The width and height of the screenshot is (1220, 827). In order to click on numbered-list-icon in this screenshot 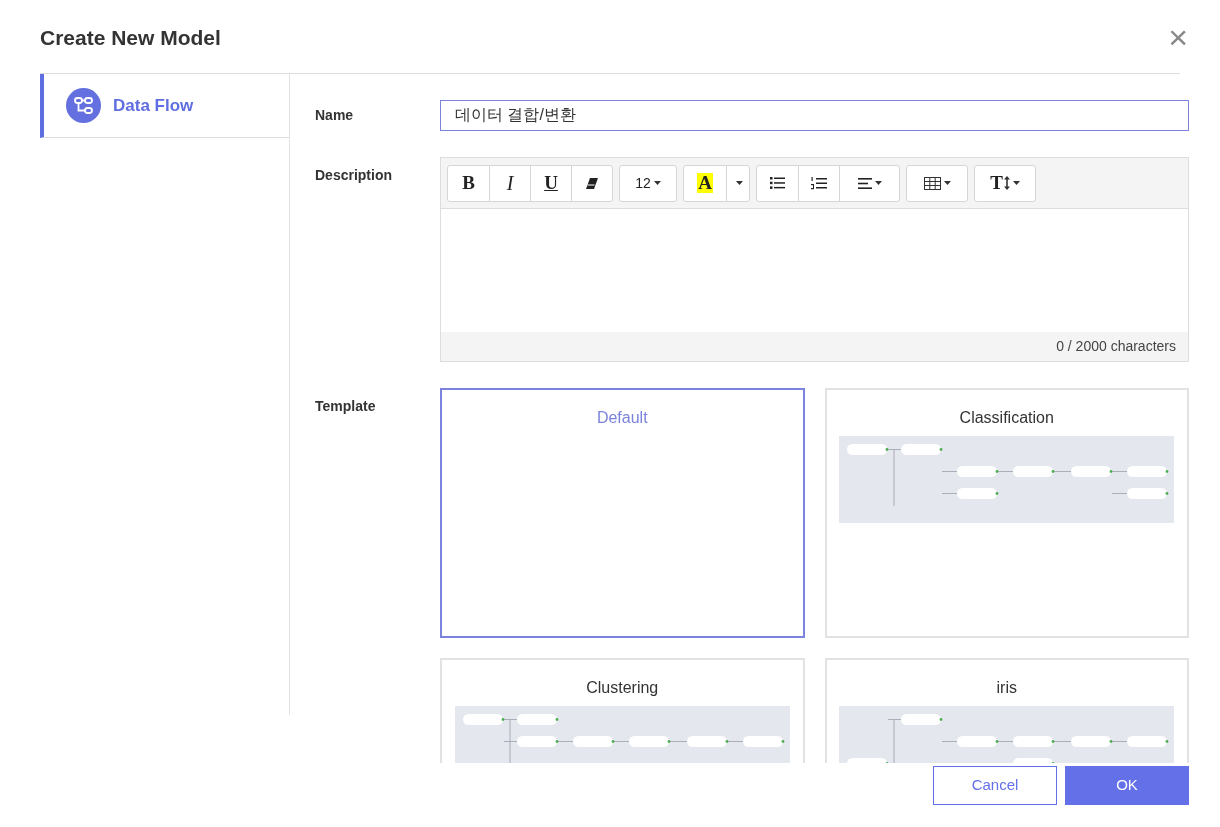, I will do `click(819, 183)`.